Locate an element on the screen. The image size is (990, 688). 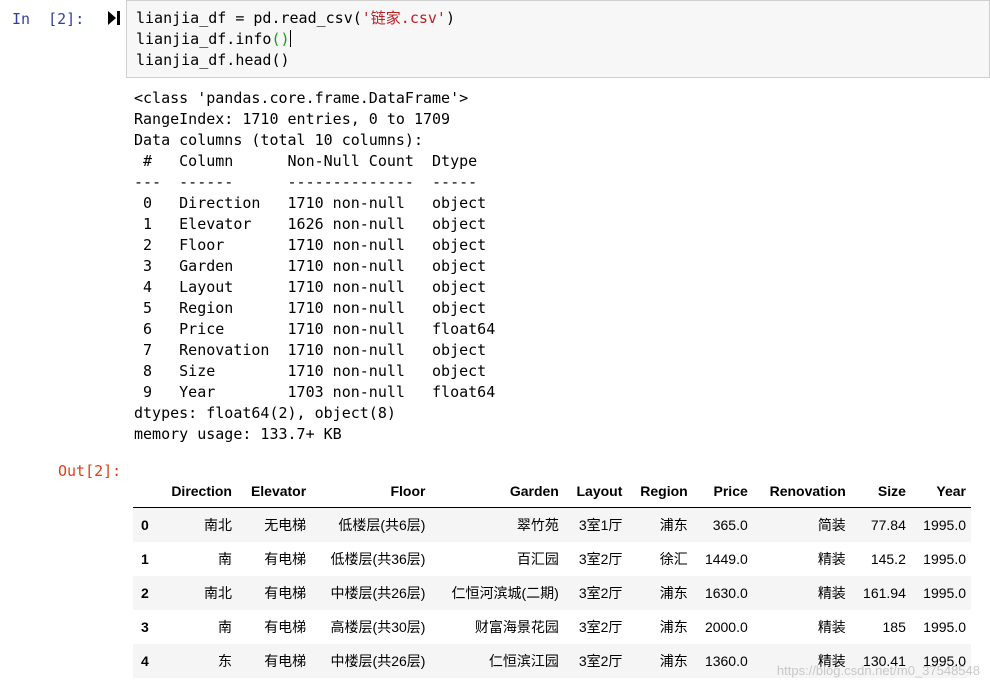
table-cell: 财富海景花园 is located at coordinates (516, 626).